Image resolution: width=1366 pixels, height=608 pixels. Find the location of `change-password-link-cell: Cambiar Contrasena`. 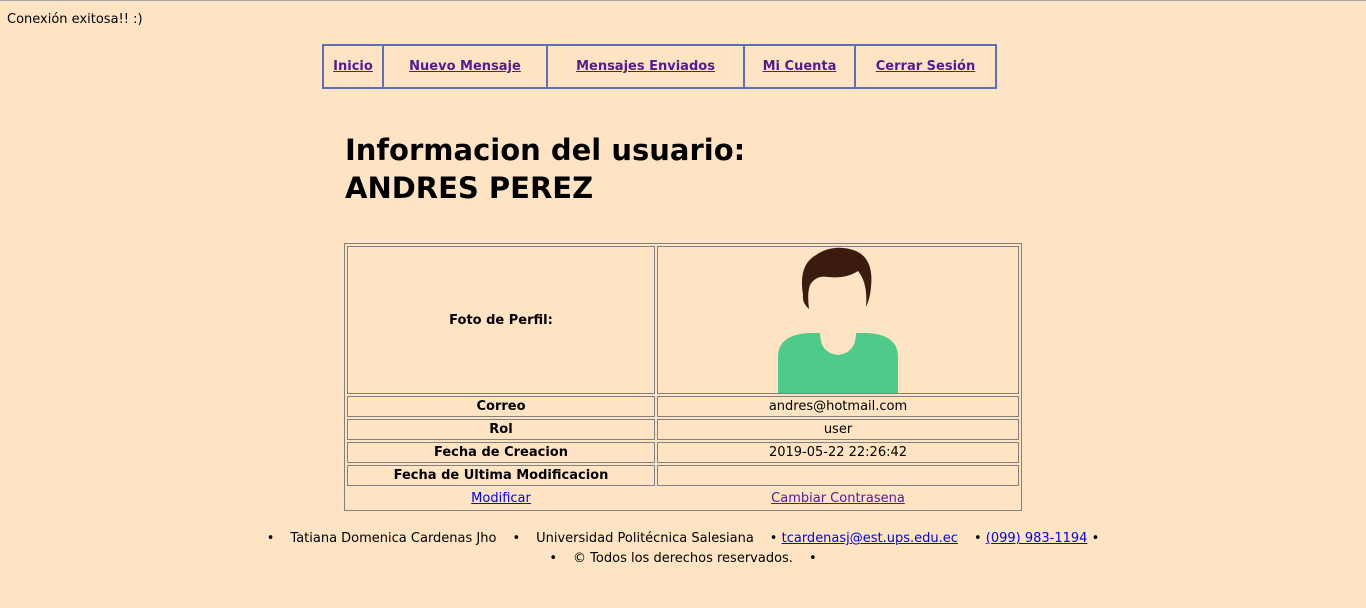

change-password-link-cell: Cambiar Contrasena is located at coordinates (838, 498).